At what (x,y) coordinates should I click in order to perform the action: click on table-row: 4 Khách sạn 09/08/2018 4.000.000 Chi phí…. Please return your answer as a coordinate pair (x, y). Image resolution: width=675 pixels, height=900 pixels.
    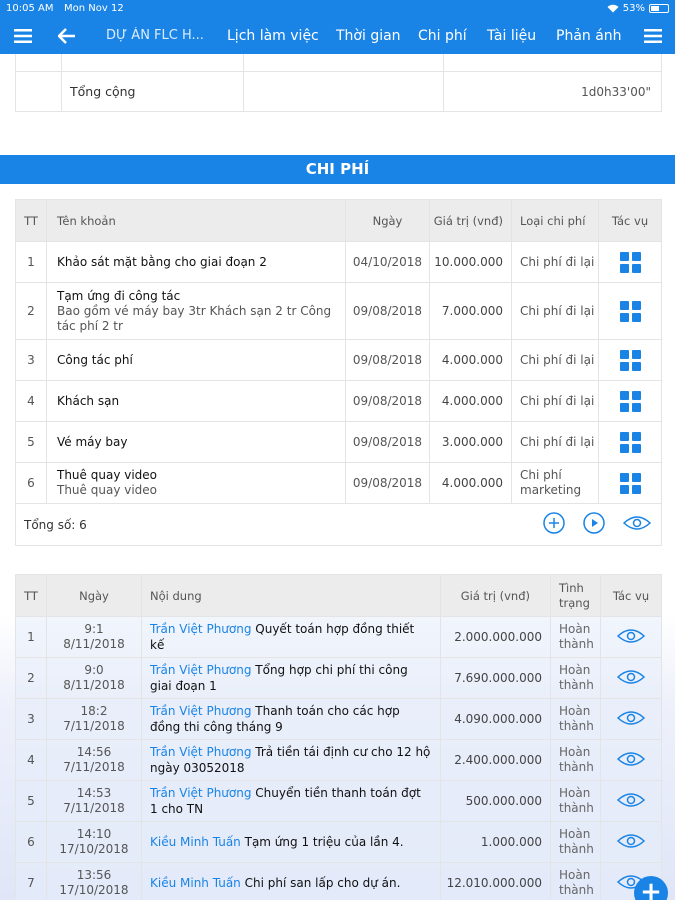
    Looking at the image, I should click on (338, 401).